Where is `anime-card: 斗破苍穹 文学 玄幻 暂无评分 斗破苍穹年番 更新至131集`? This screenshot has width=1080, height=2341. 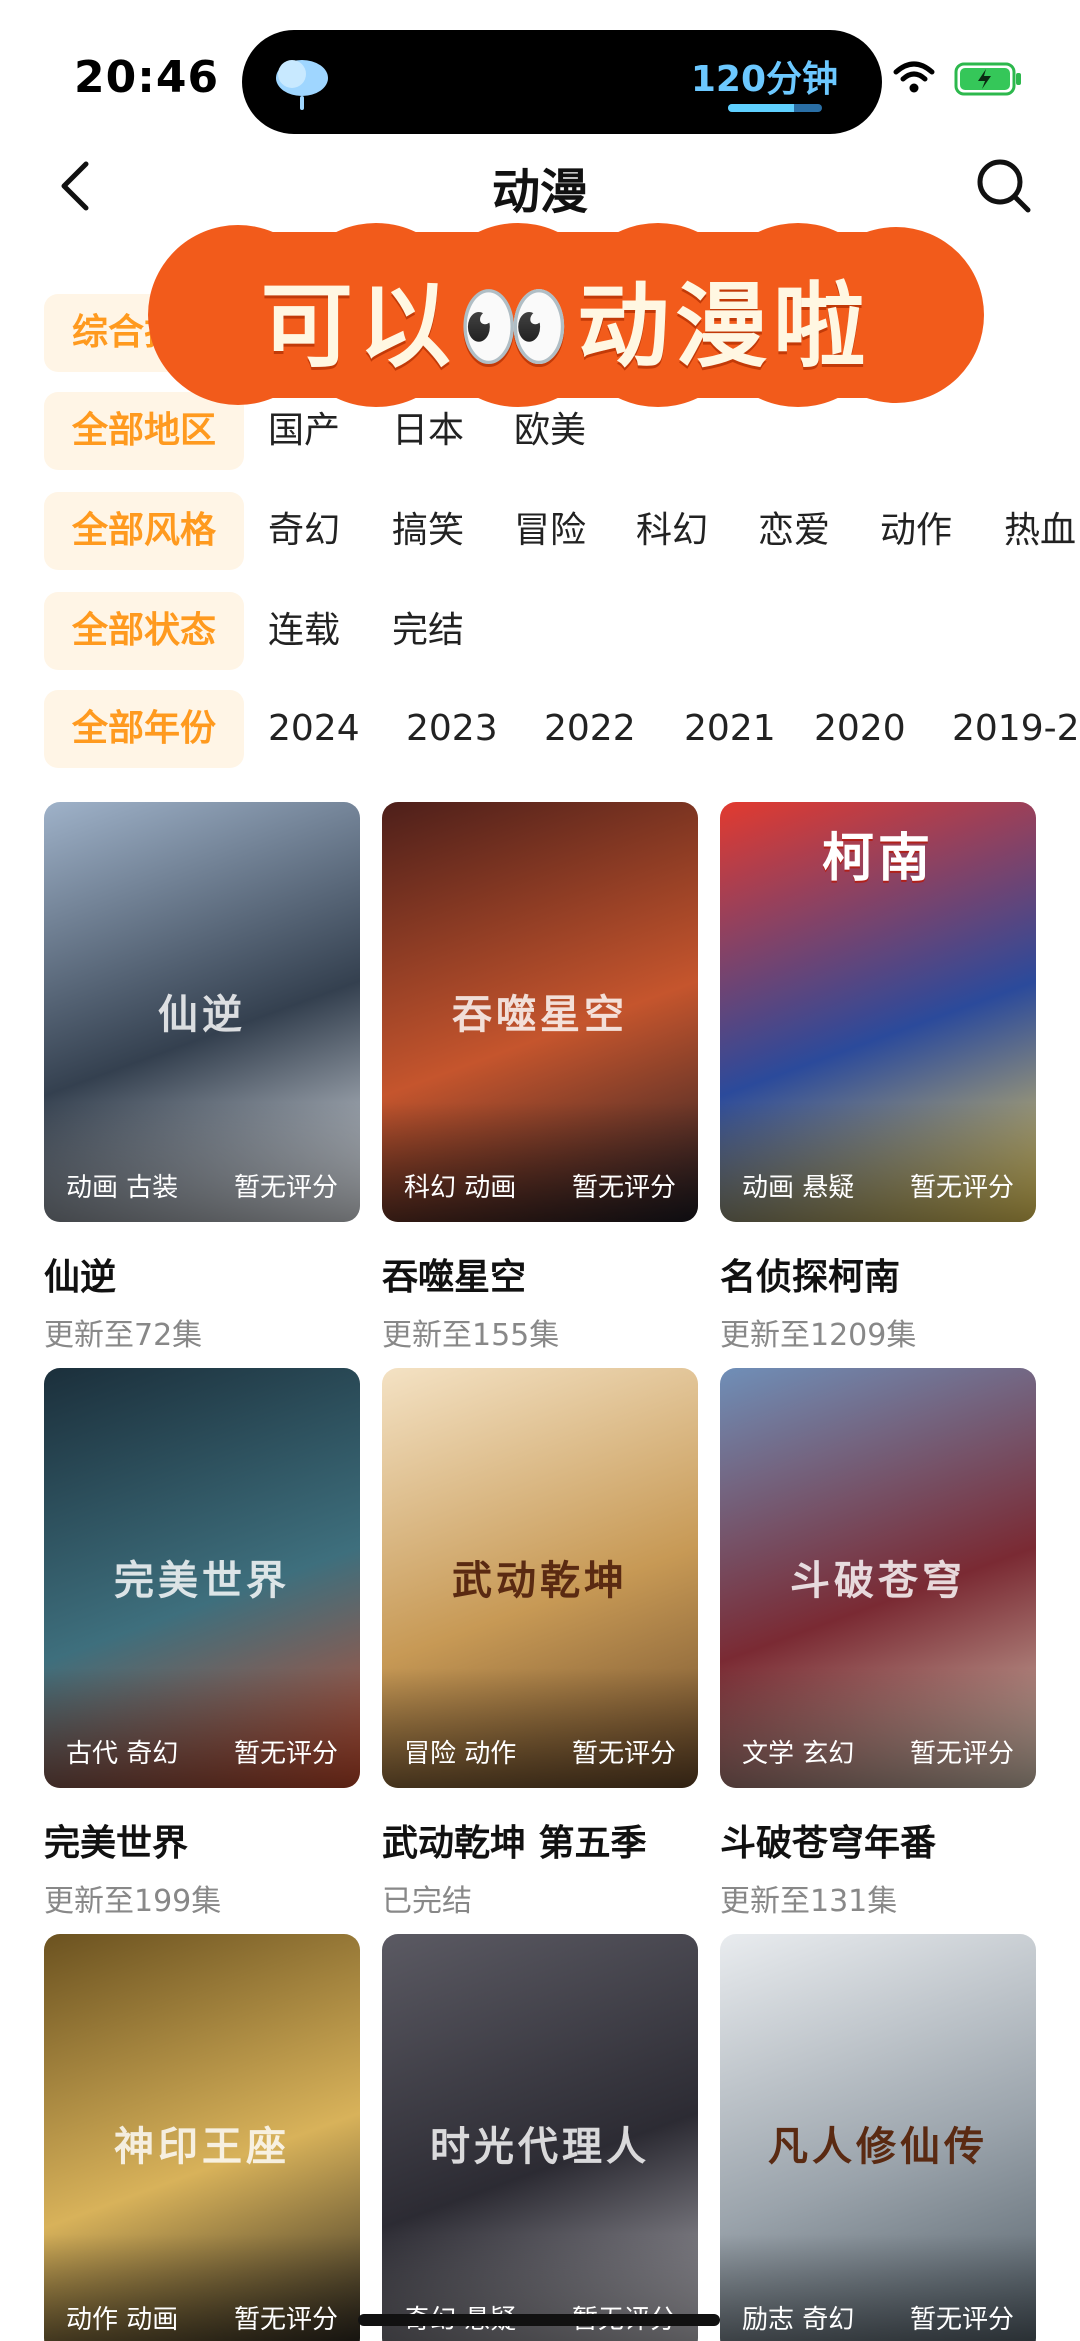 anime-card: 斗破苍穹 文学 玄幻 暂无评分 斗破苍穹年番 更新至131集 is located at coordinates (878, 1644).